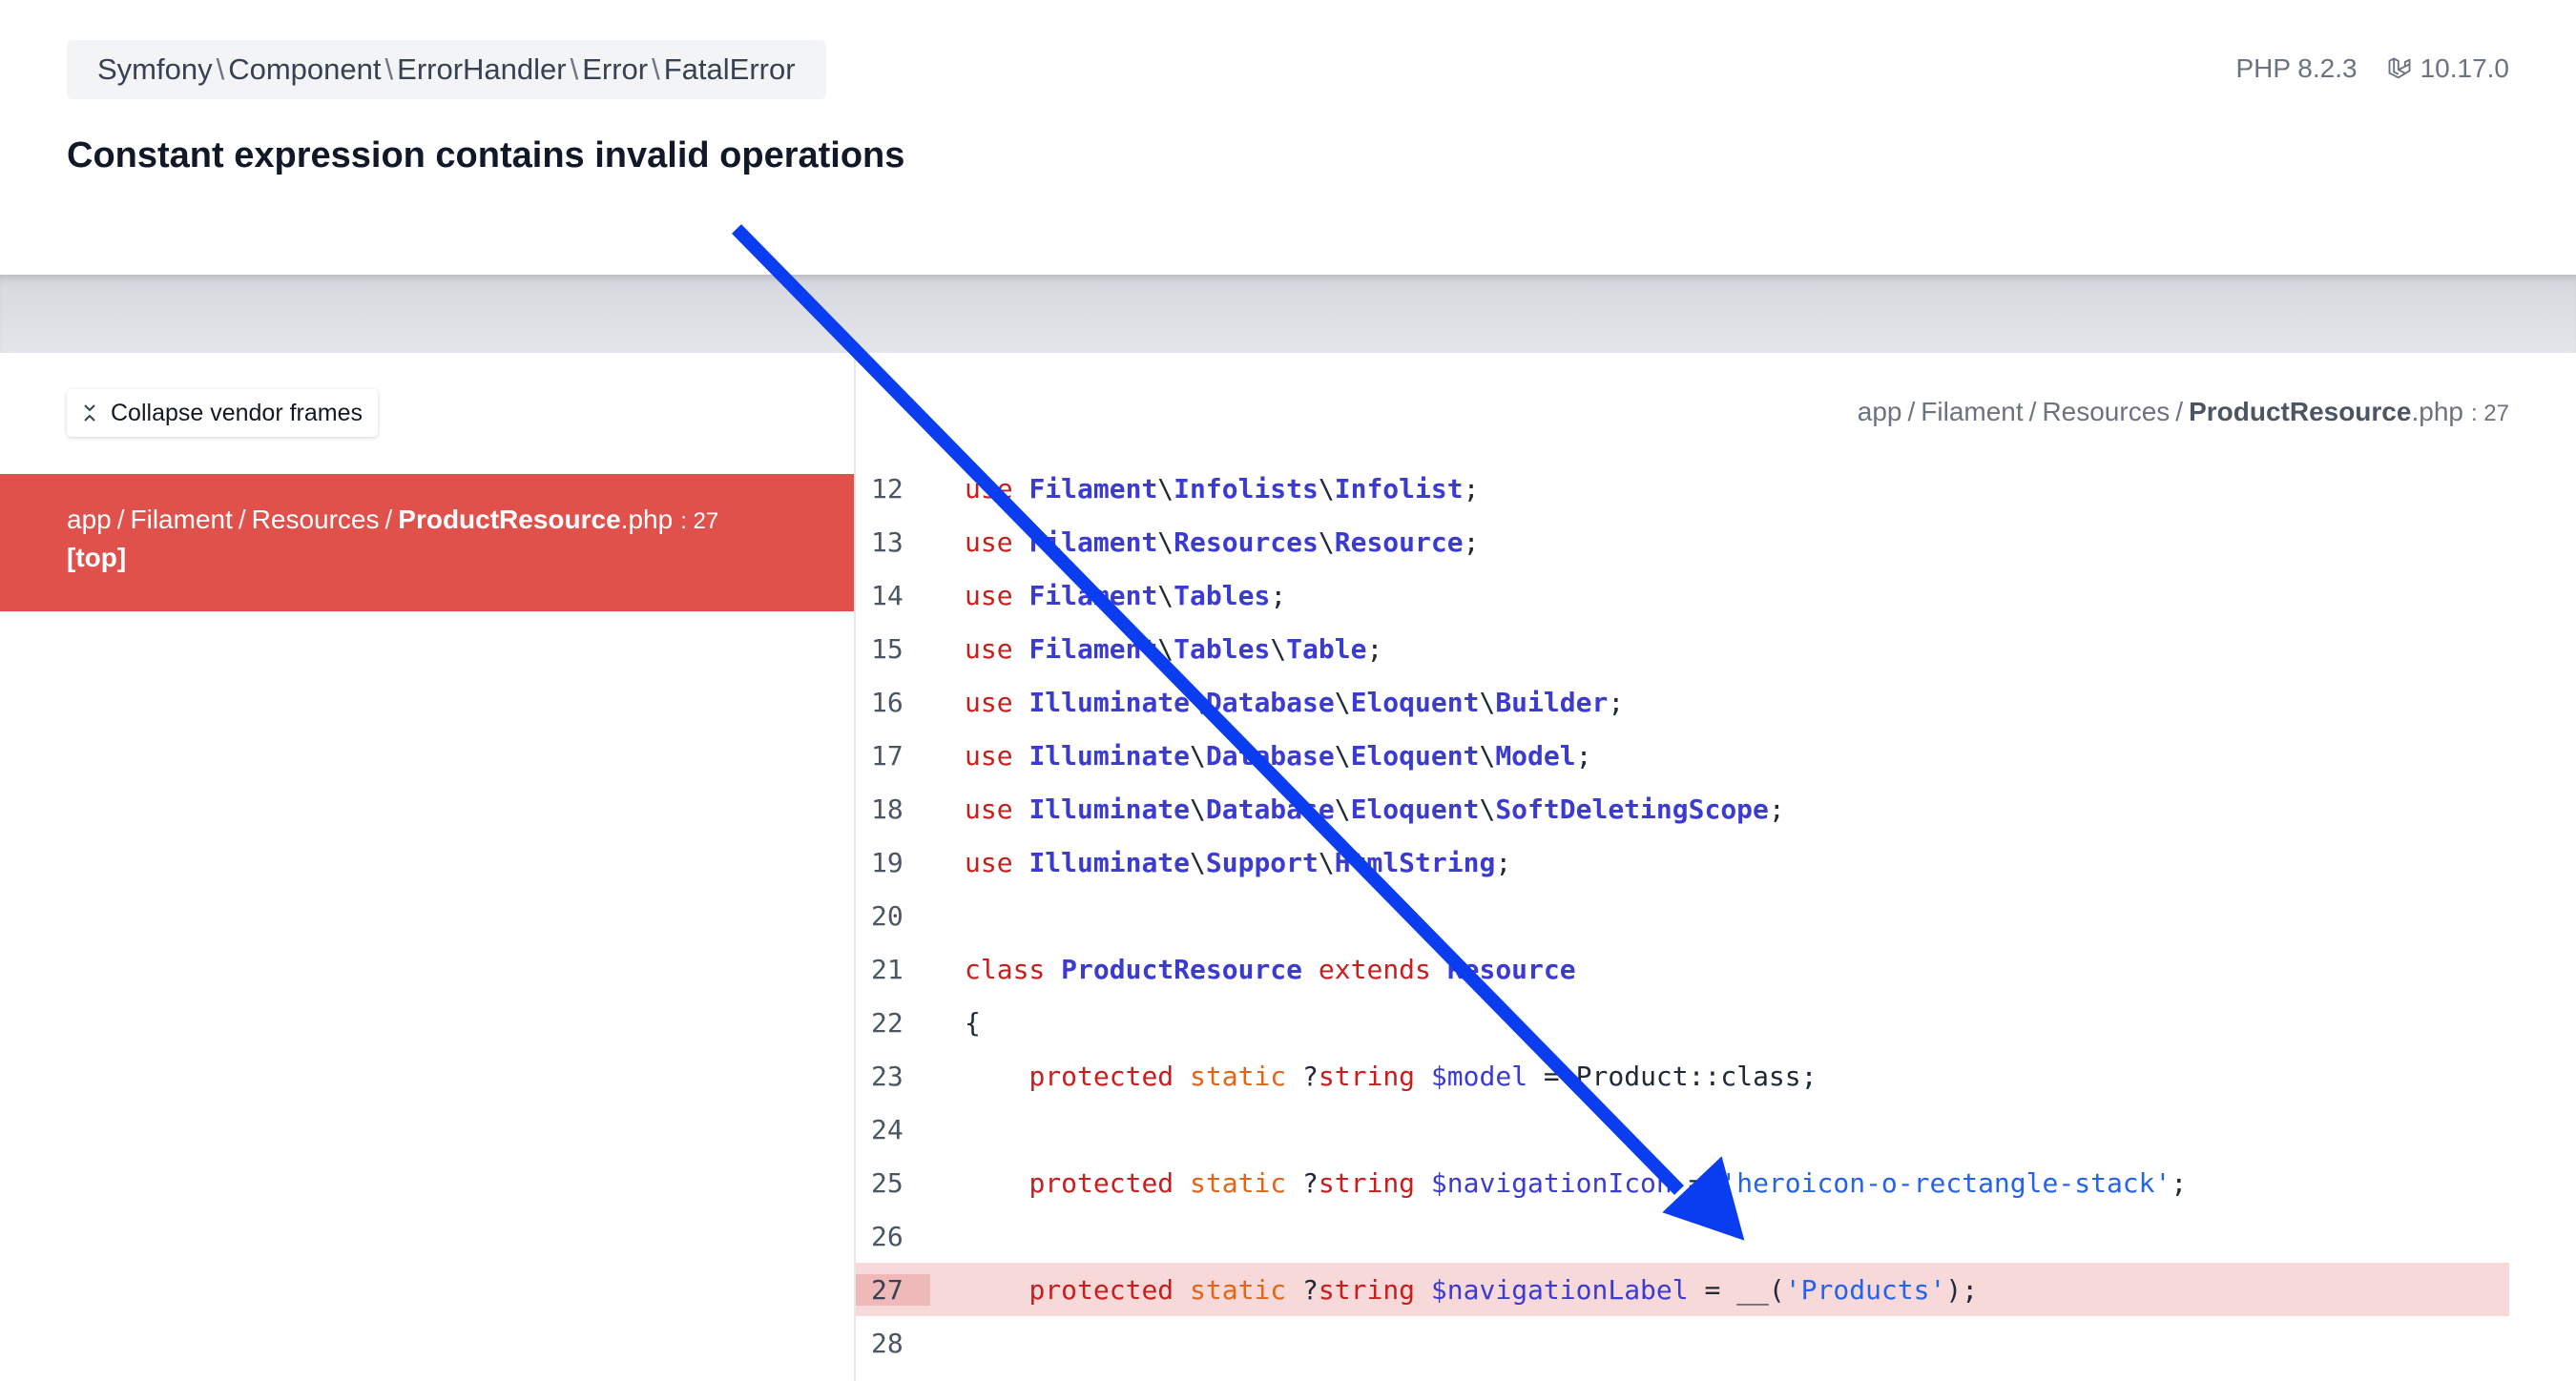 The width and height of the screenshot is (2576, 1381). Describe the element at coordinates (1682, 1022) in the screenshot. I see `code-line: 22 {` at that location.